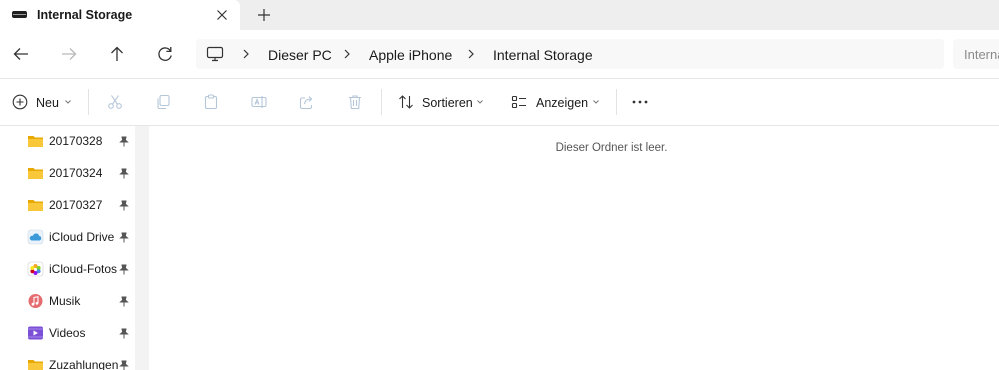 This screenshot has width=999, height=370. Describe the element at coordinates (259, 102) in the screenshot. I see `rename-icon` at that location.